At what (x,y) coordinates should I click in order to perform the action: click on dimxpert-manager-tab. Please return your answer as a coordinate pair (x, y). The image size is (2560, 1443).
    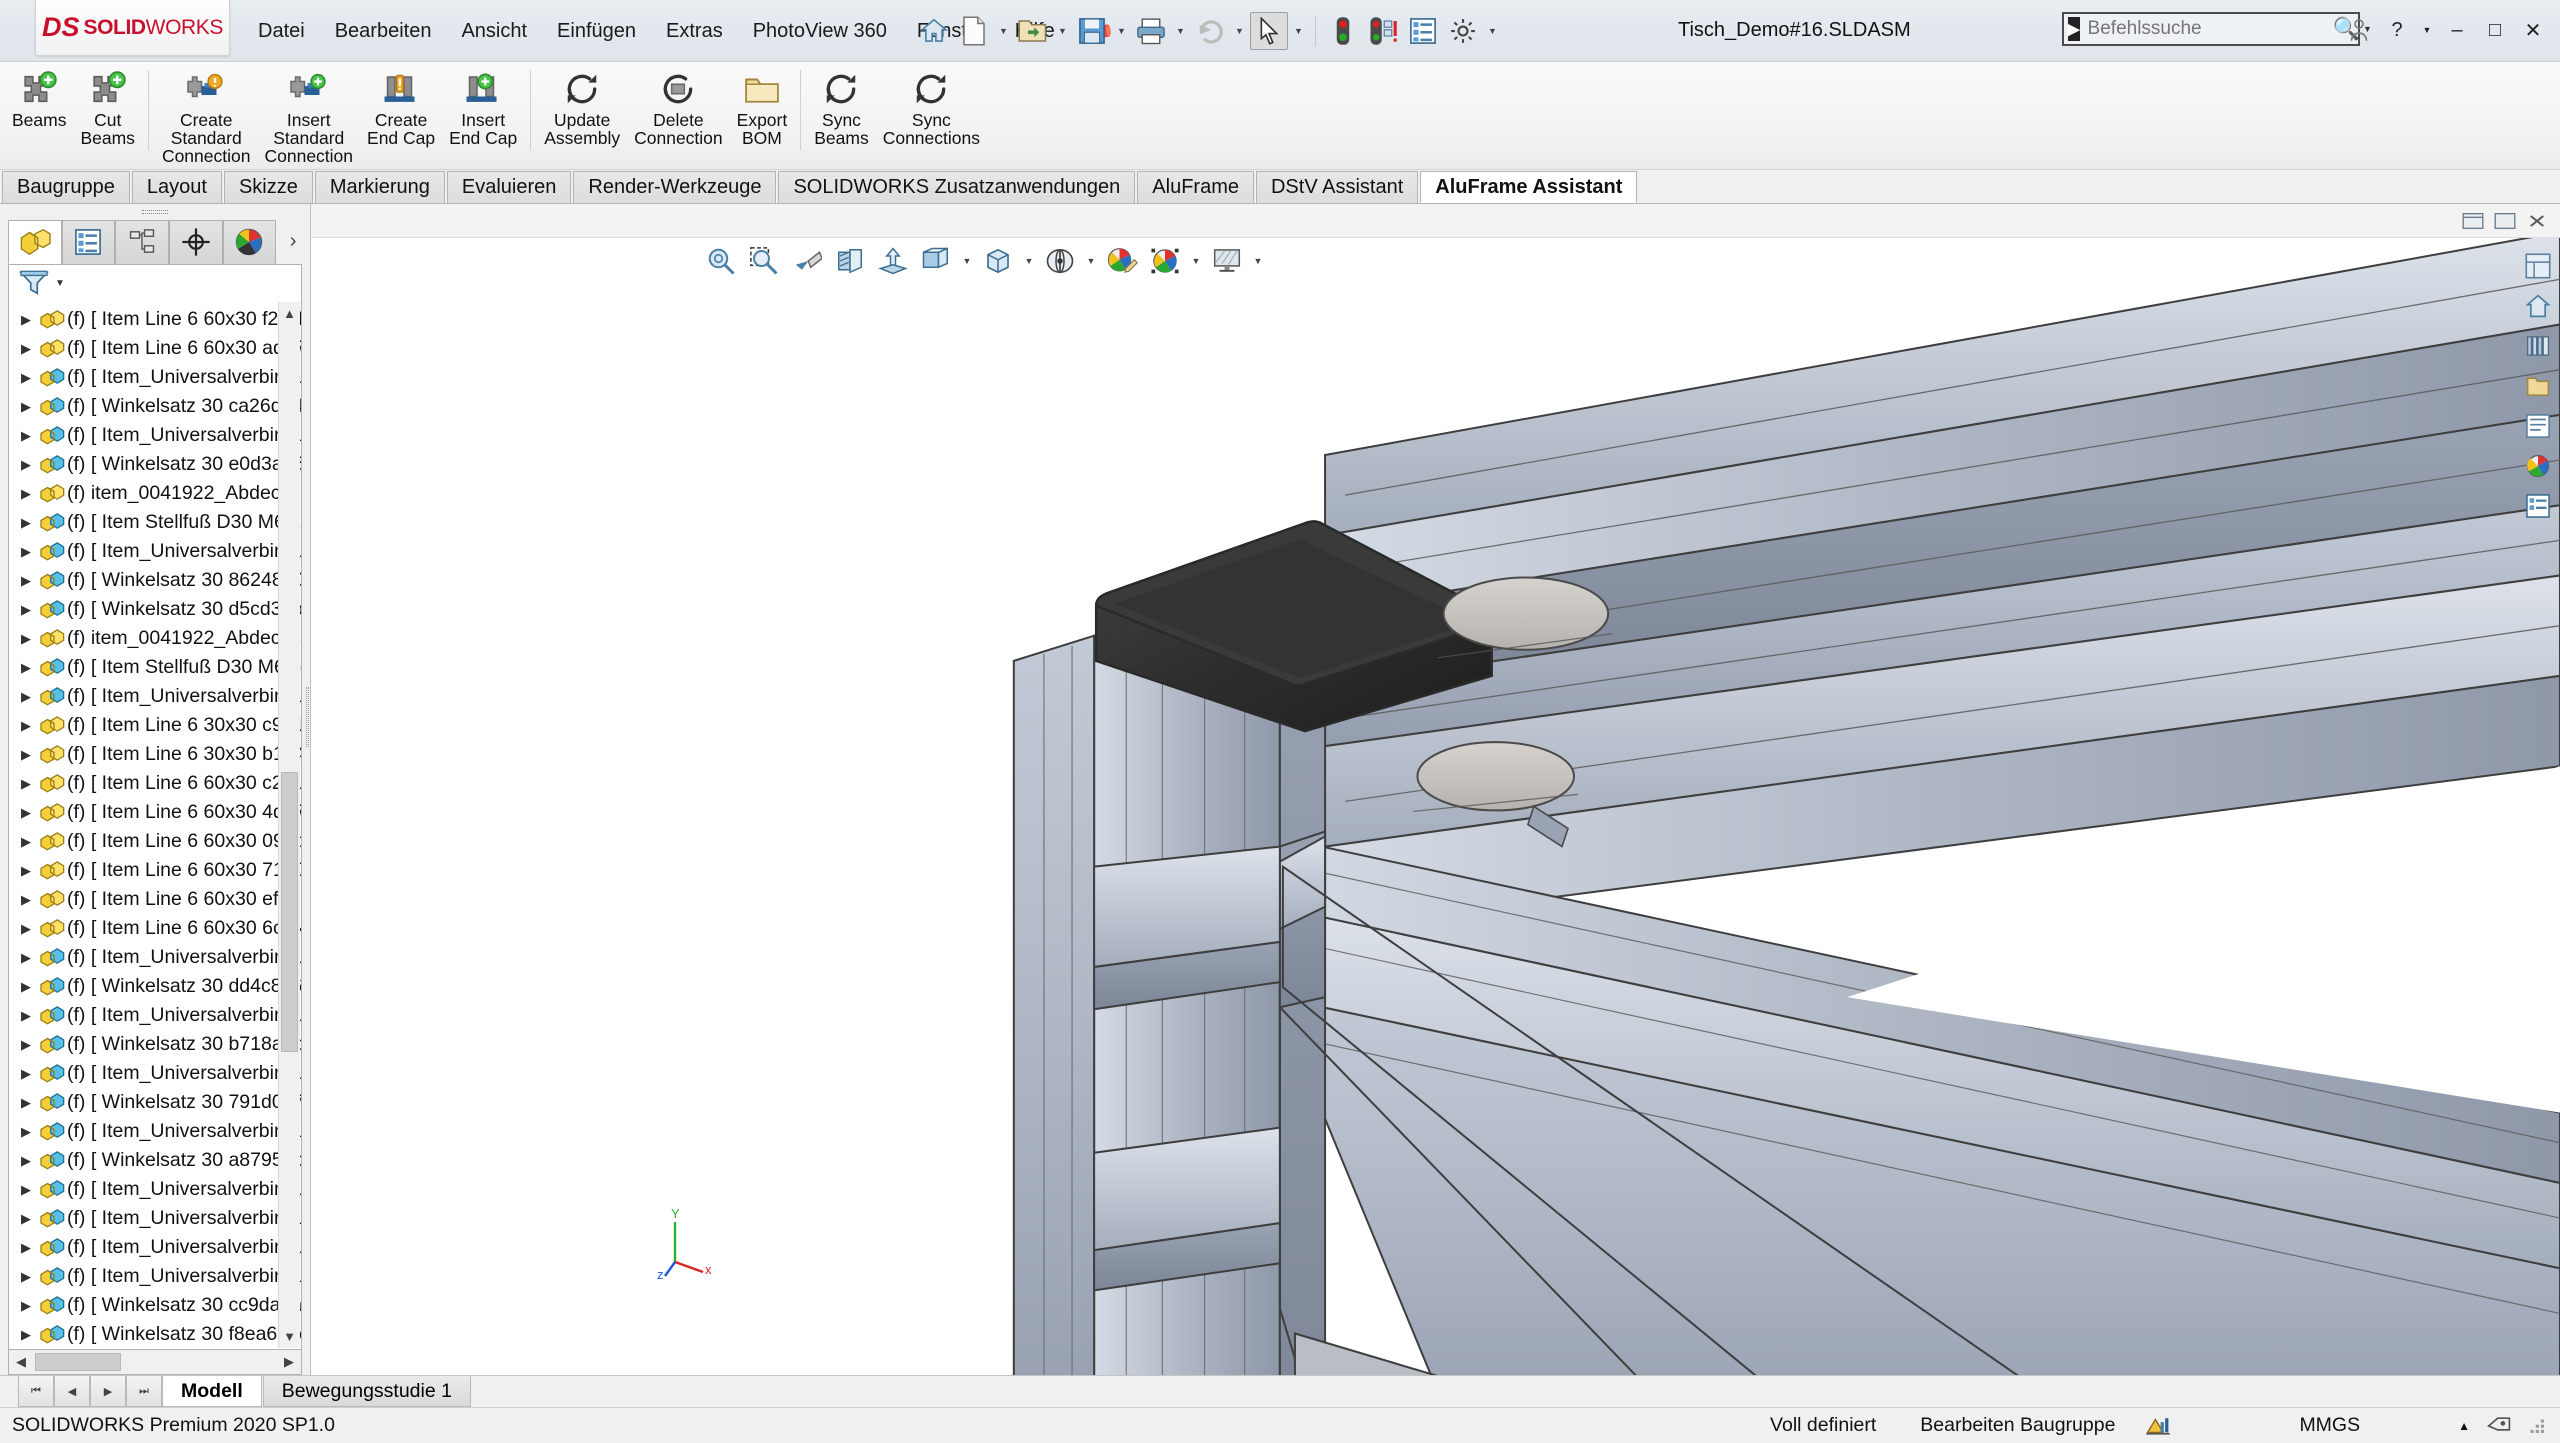
    Looking at the image, I should click on (195, 242).